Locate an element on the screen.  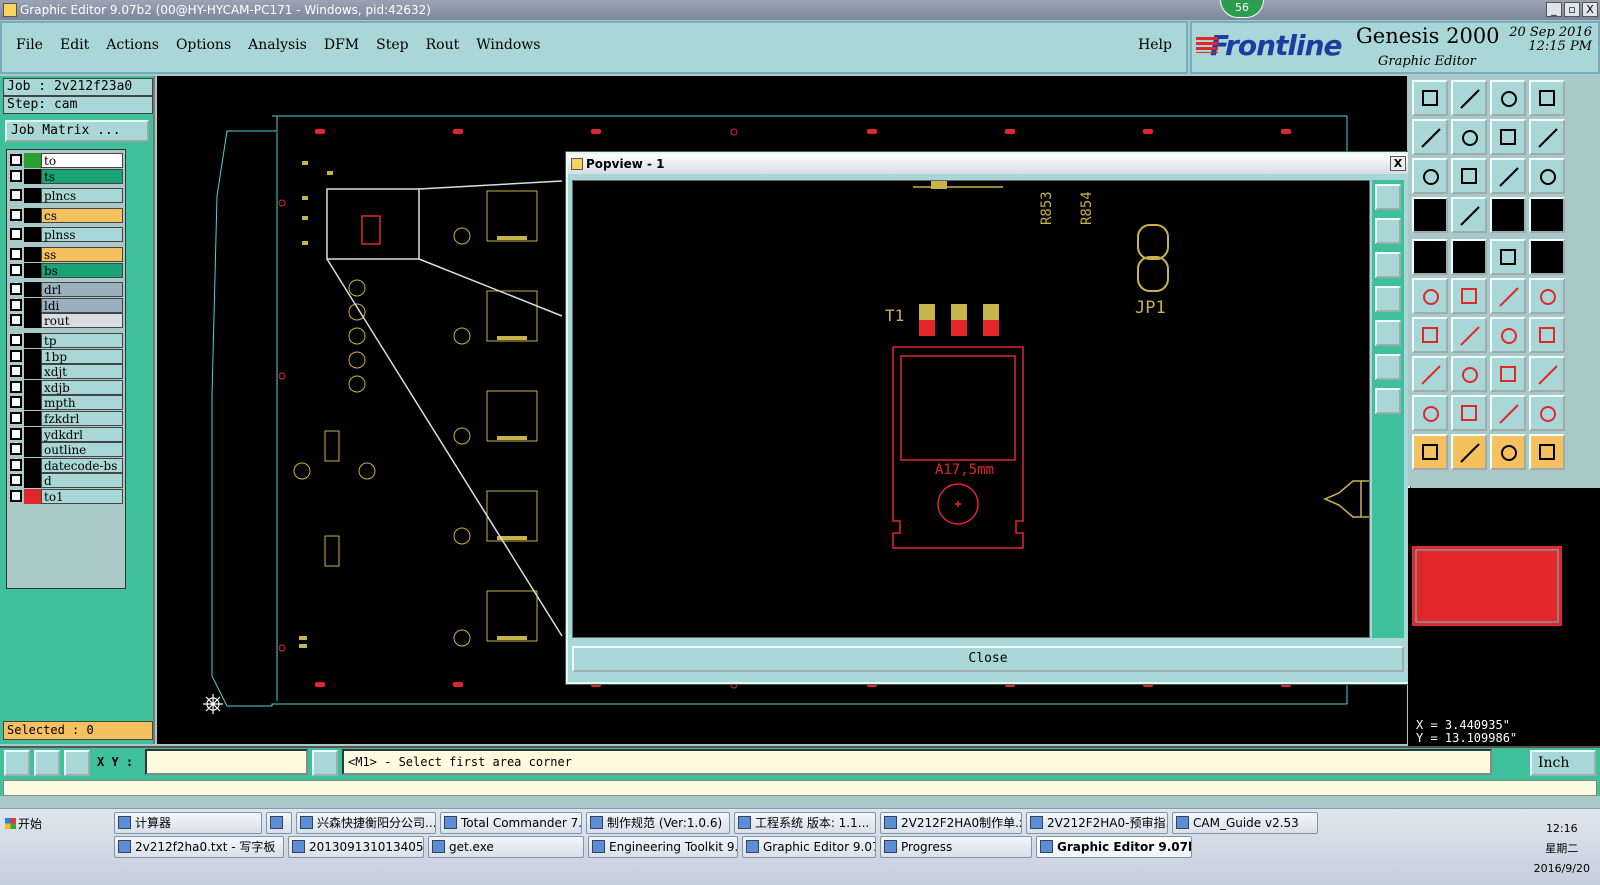
grid-icon is located at coordinates (1469, 215).